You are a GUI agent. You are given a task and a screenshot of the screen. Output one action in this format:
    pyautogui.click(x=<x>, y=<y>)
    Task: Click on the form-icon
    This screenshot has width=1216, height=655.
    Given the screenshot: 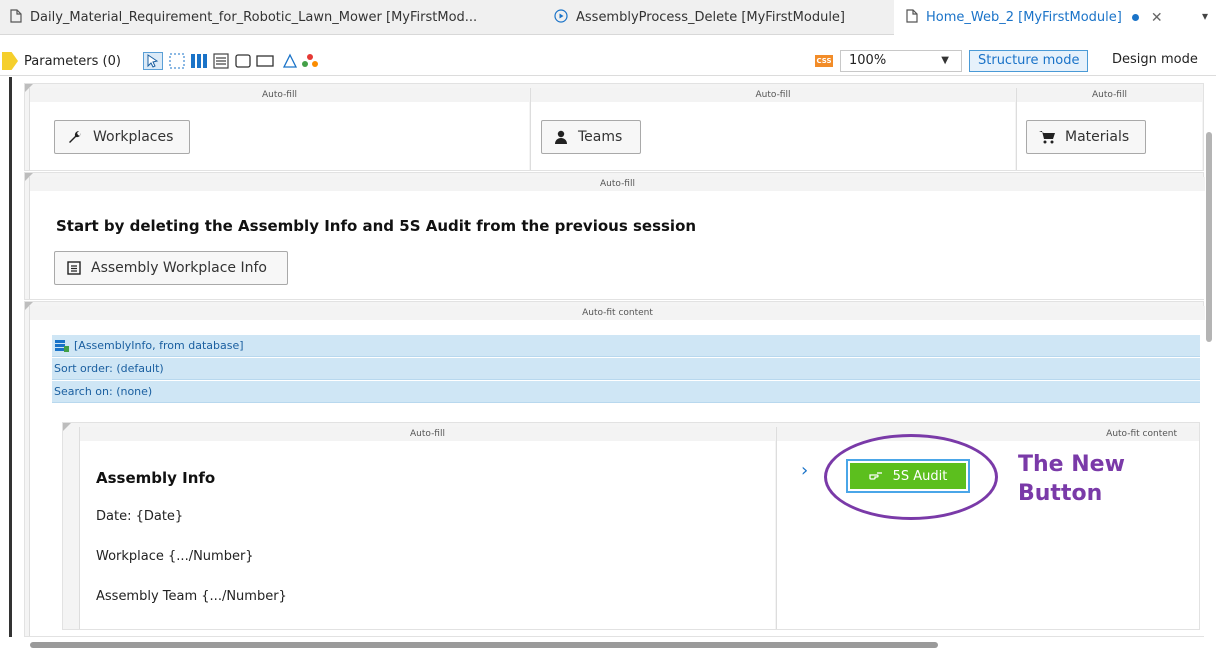 What is the action you would take?
    pyautogui.click(x=74, y=268)
    